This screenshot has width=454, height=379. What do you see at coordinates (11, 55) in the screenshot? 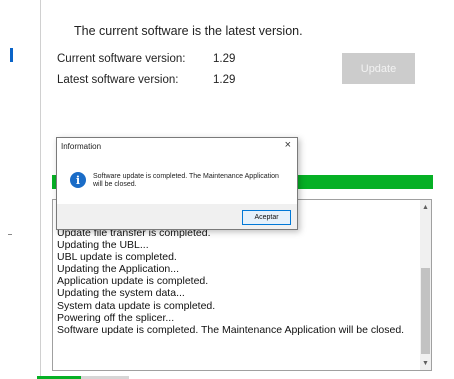
I see `sidebar-selection-indicator` at bounding box center [11, 55].